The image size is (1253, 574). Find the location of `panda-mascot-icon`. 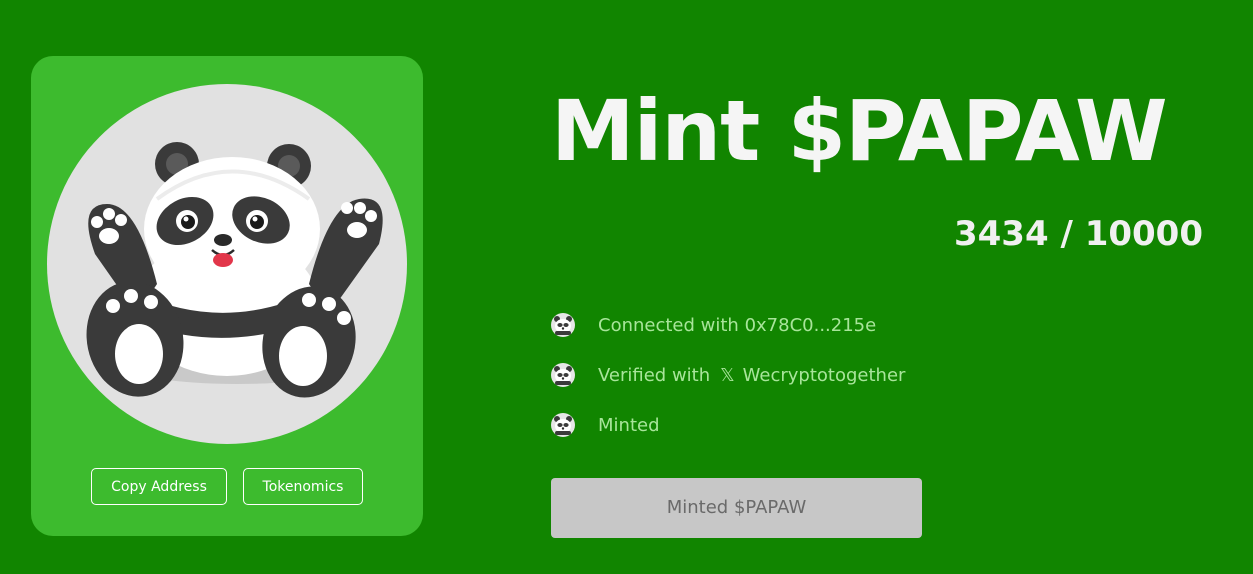

panda-mascot-icon is located at coordinates (234, 270).